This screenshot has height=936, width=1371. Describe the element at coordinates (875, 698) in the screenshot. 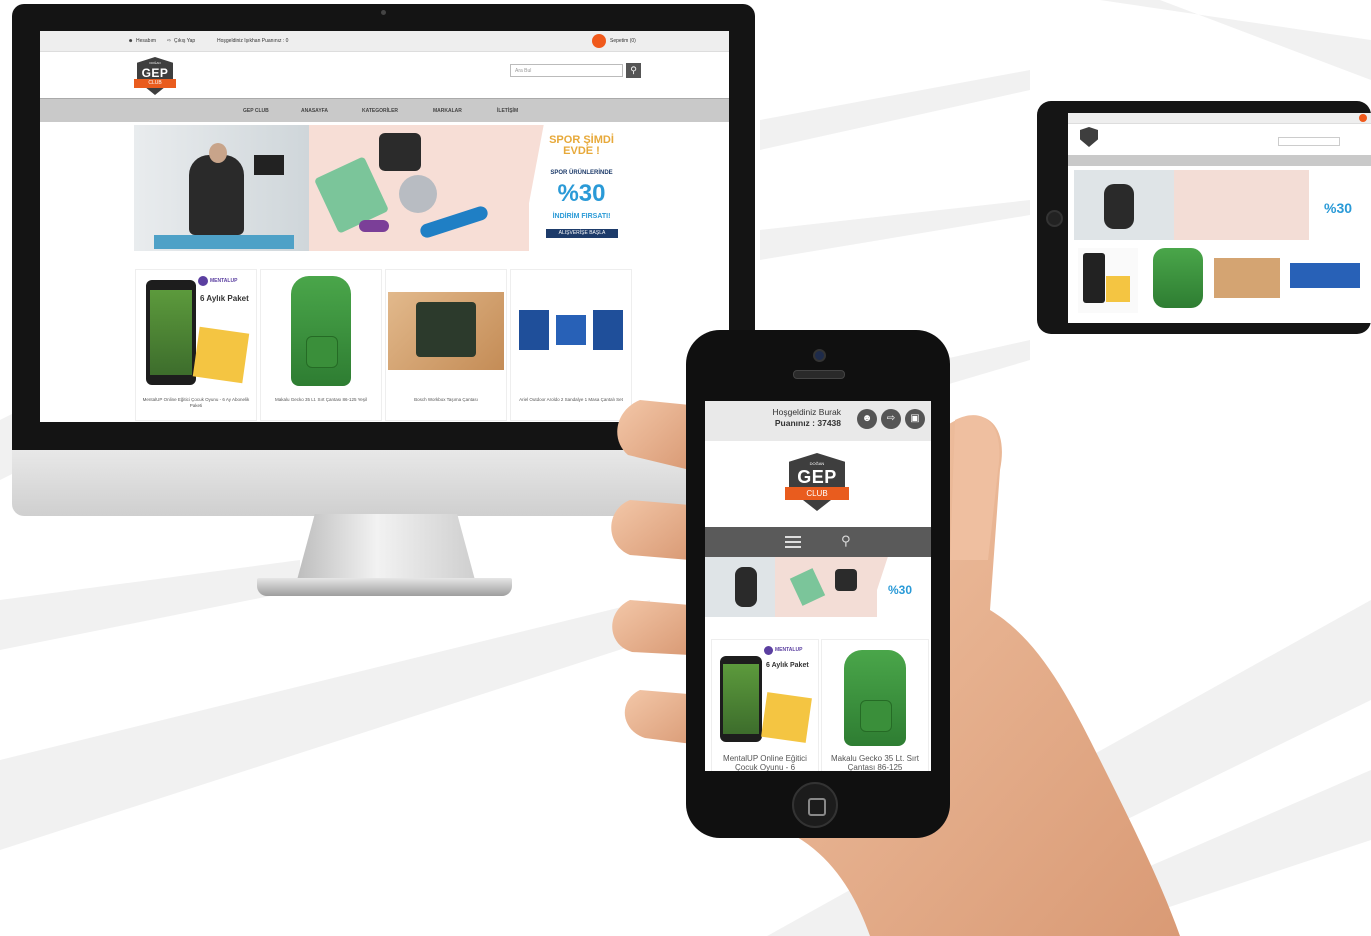

I see `product-image-backpack` at that location.